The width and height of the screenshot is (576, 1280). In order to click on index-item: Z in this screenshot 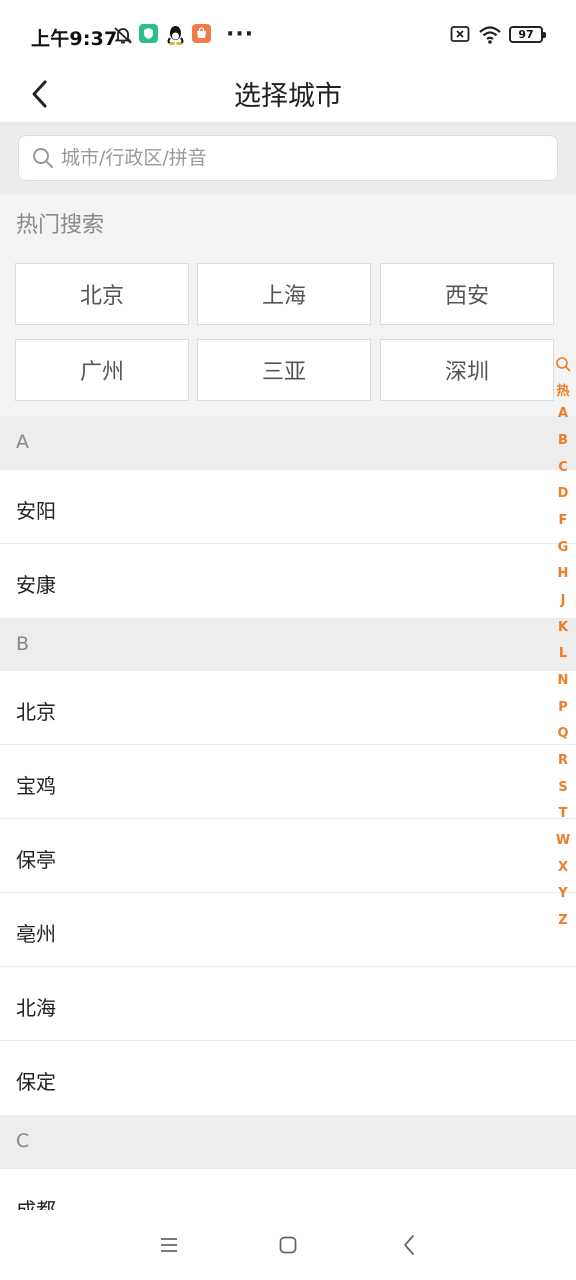, I will do `click(563, 920)`.